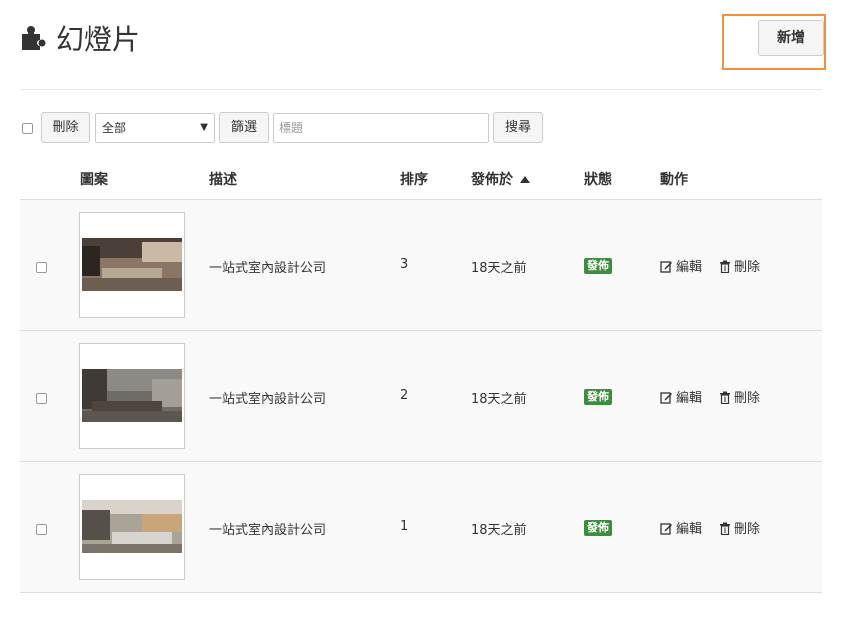 The height and width of the screenshot is (623, 841). What do you see at coordinates (34, 38) in the screenshot?
I see `puzzle-icon` at bounding box center [34, 38].